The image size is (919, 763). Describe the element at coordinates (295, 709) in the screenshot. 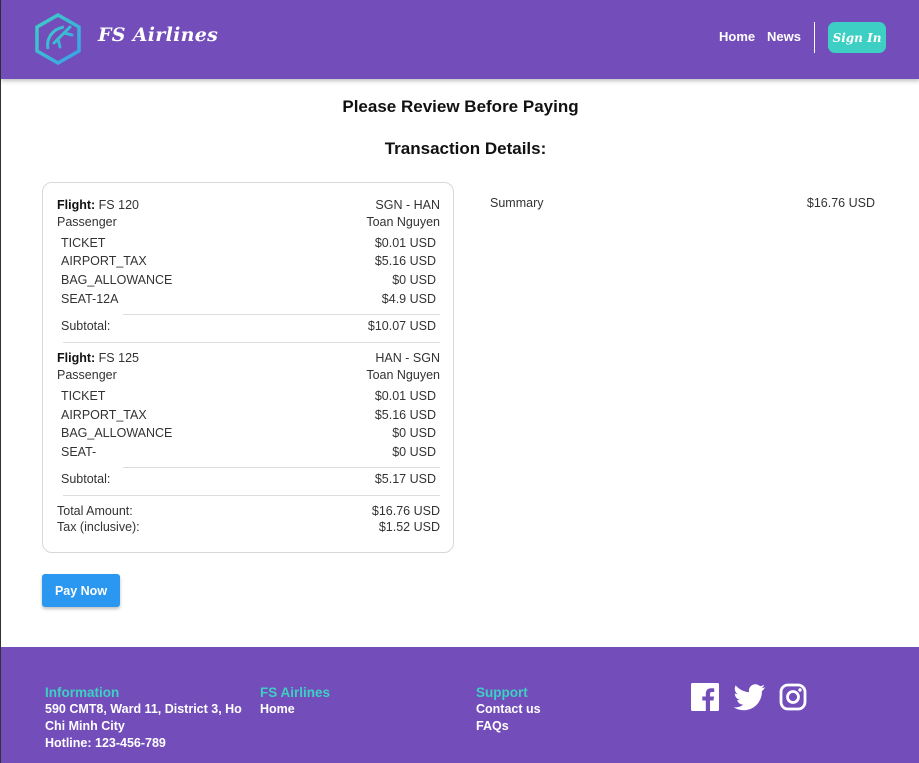

I see `footer-home-link: Home` at that location.